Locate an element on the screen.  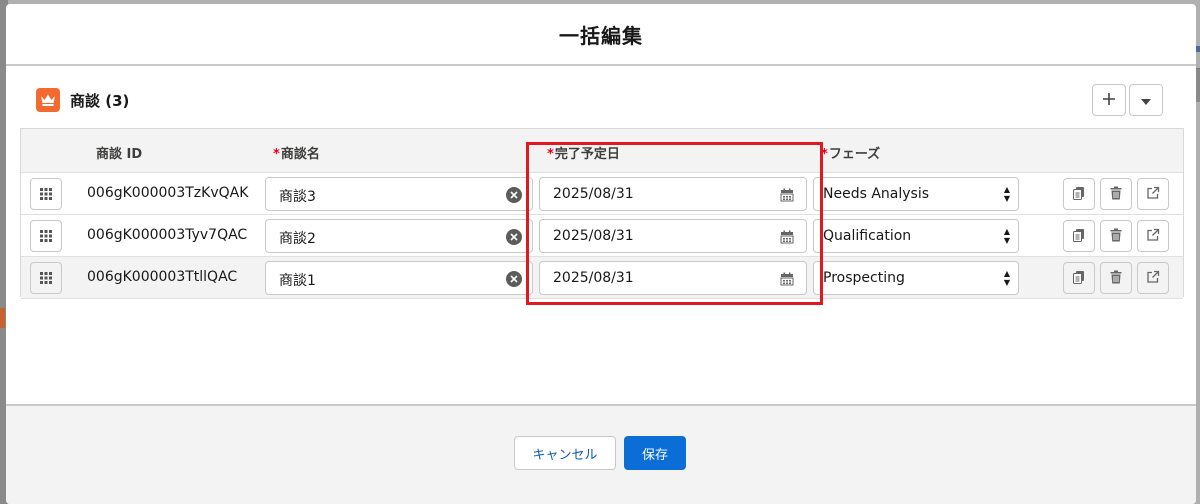
name-input: 商談3 is located at coordinates (399, 194).